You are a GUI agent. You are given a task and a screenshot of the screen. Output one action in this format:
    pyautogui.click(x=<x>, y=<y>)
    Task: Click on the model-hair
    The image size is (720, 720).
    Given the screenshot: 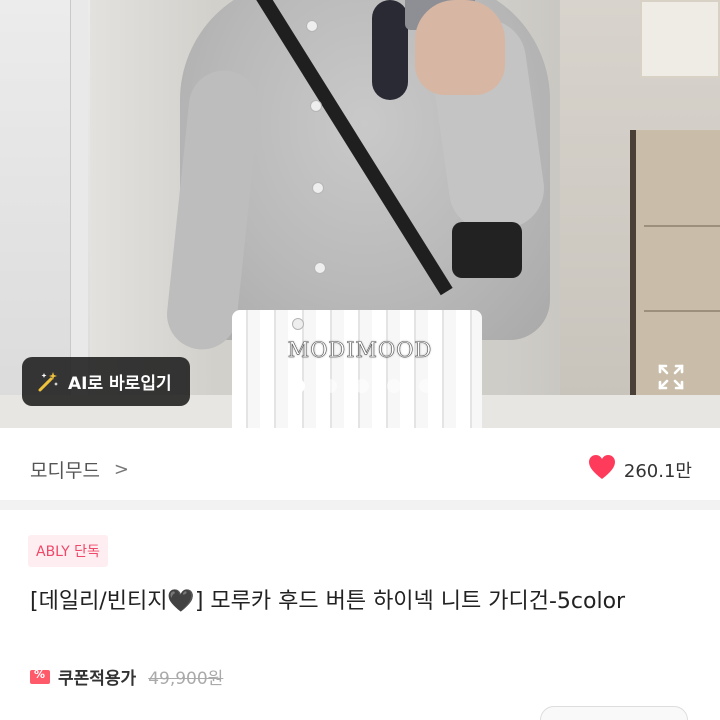 What is the action you would take?
    pyautogui.click(x=390, y=50)
    